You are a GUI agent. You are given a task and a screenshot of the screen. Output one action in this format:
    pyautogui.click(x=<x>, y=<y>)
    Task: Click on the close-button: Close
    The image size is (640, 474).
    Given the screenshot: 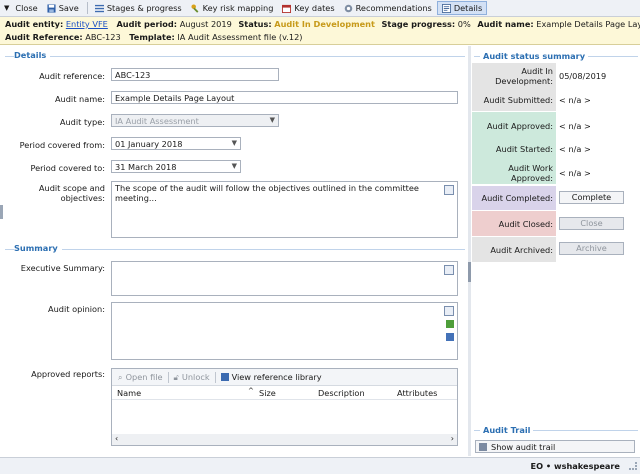 What is the action you would take?
    pyautogui.click(x=26, y=8)
    